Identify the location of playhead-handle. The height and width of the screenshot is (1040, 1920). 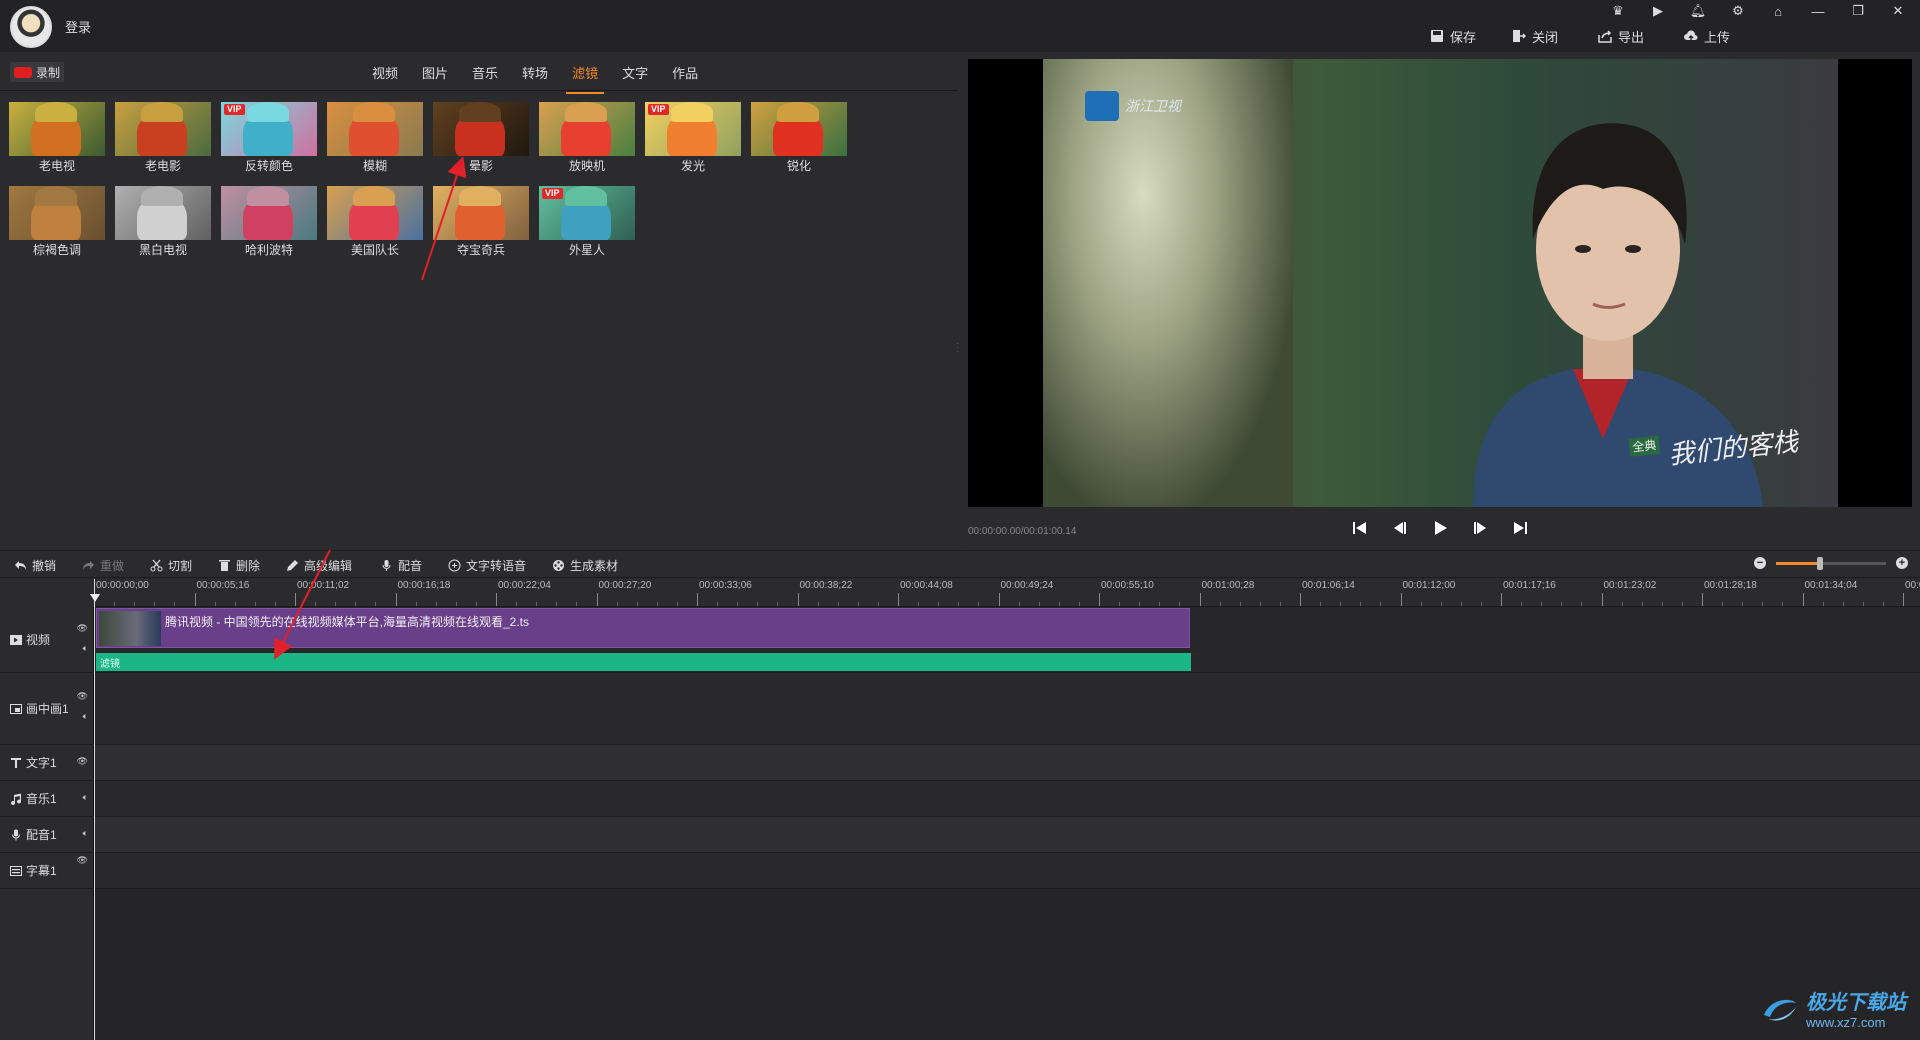
(95, 598).